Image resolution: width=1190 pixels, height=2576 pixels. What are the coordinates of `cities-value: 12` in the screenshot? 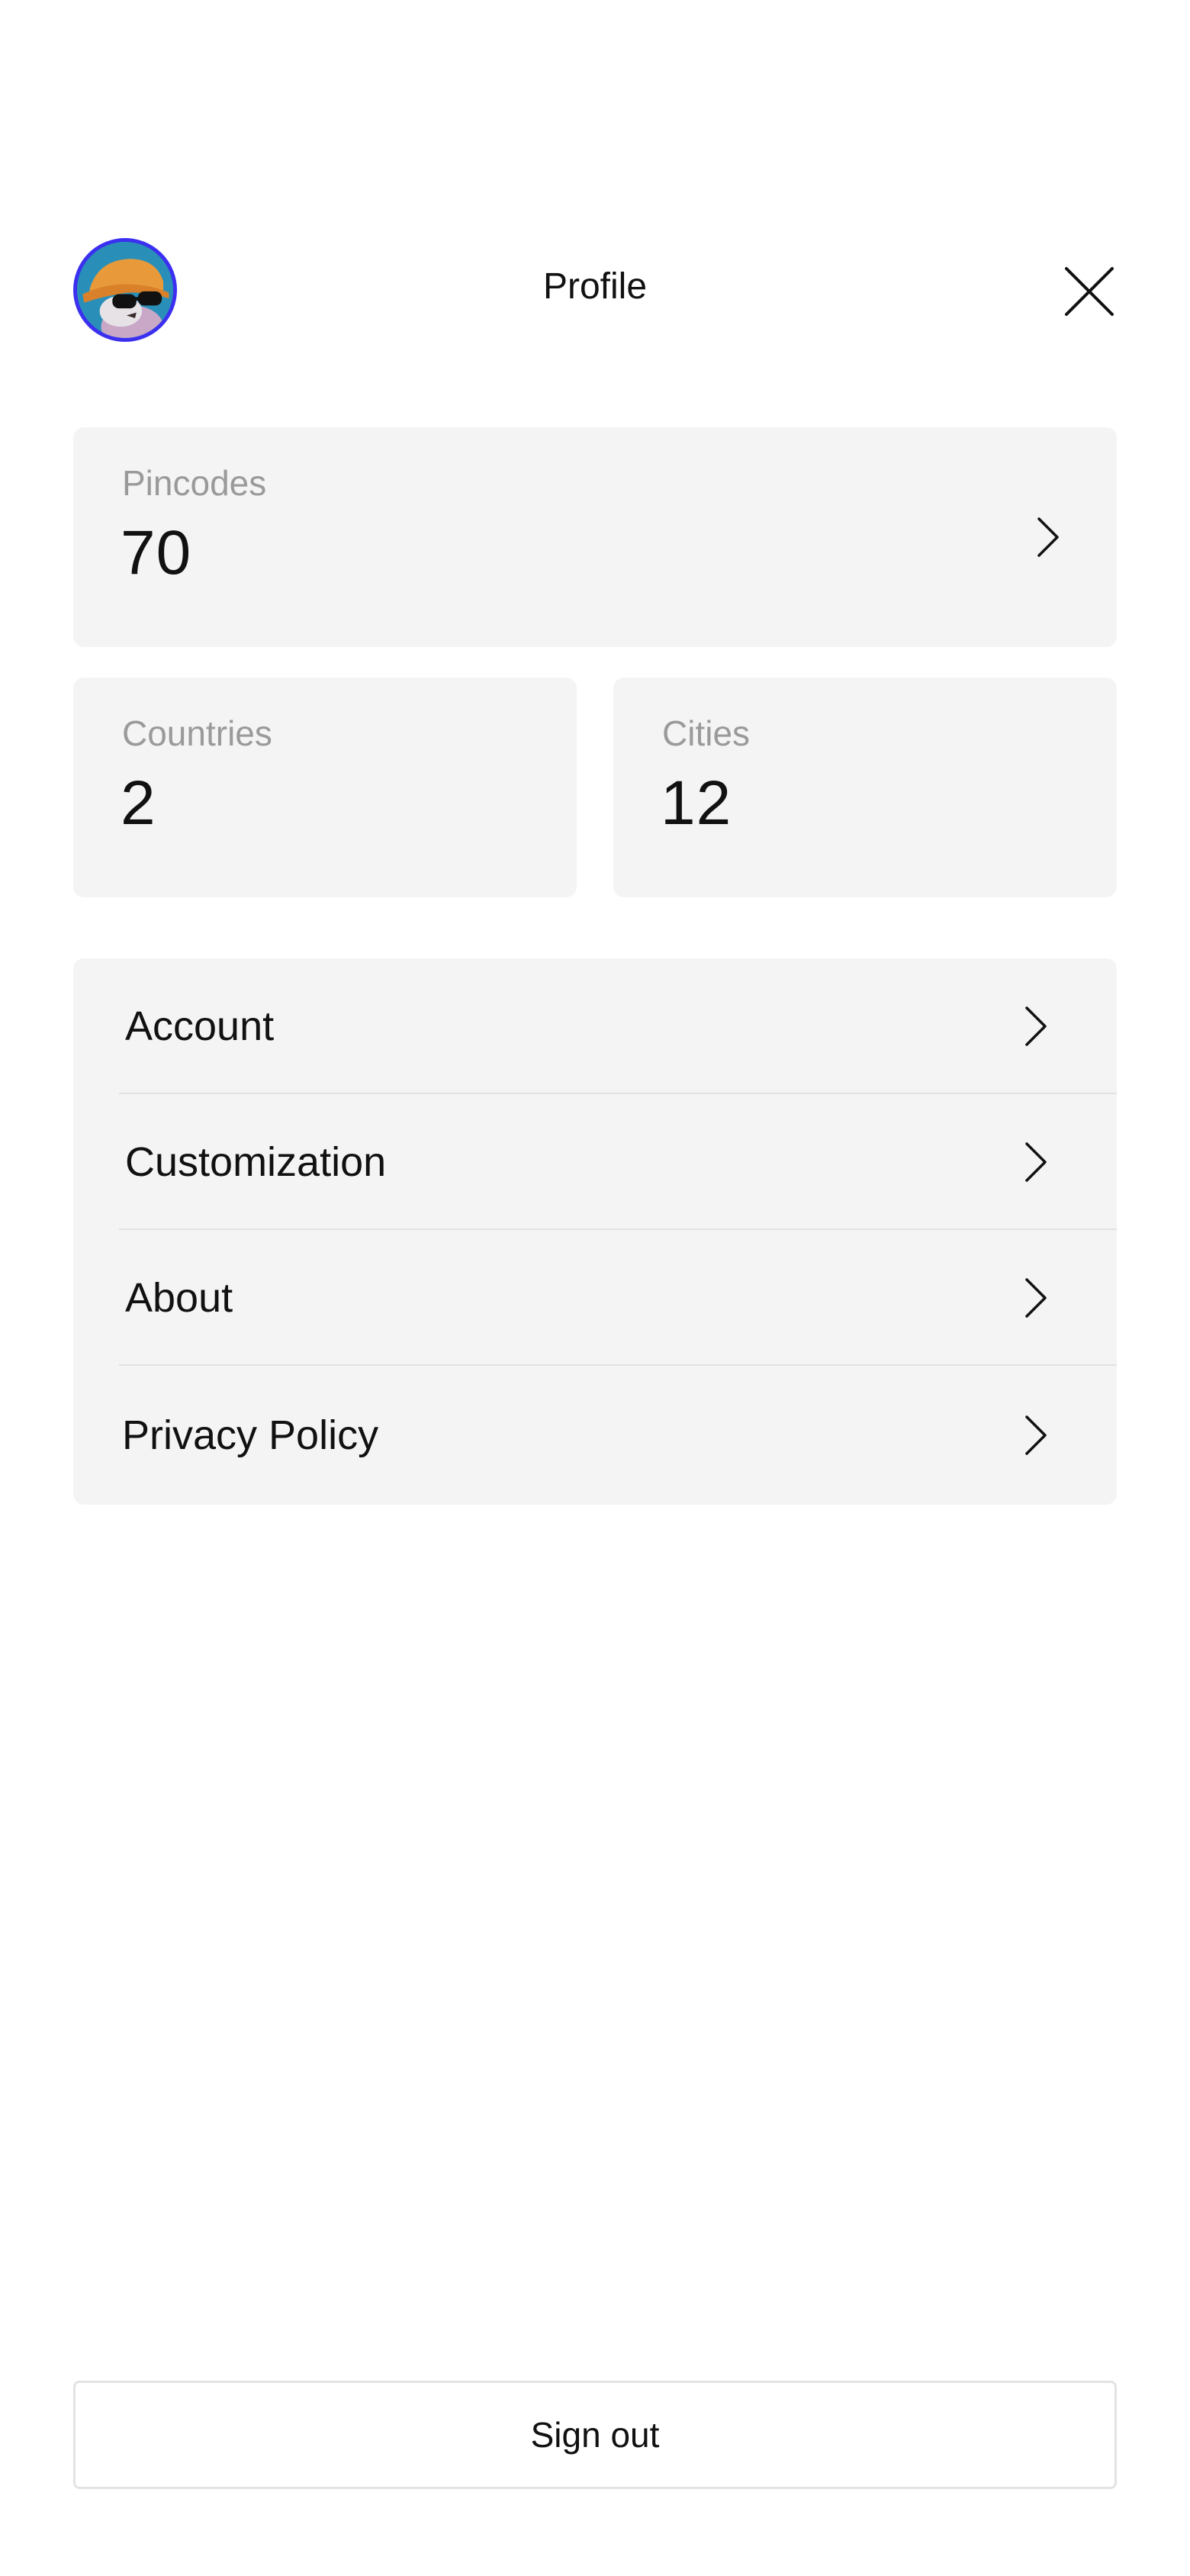 It's located at (696, 803).